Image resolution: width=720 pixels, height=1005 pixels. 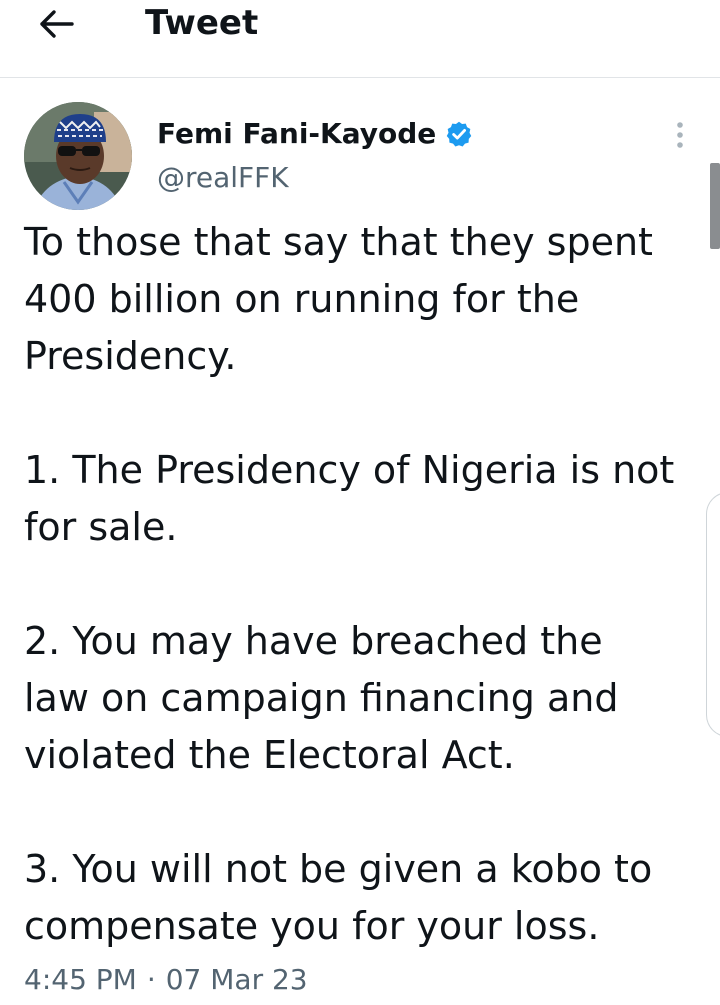 I want to click on author-name-link: Femi Fani-Kayode, so click(x=315, y=134).